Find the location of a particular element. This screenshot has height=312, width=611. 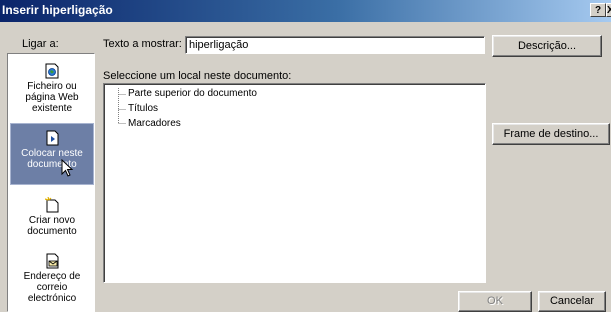

link-to-item-line: electrónico is located at coordinates (52, 298).